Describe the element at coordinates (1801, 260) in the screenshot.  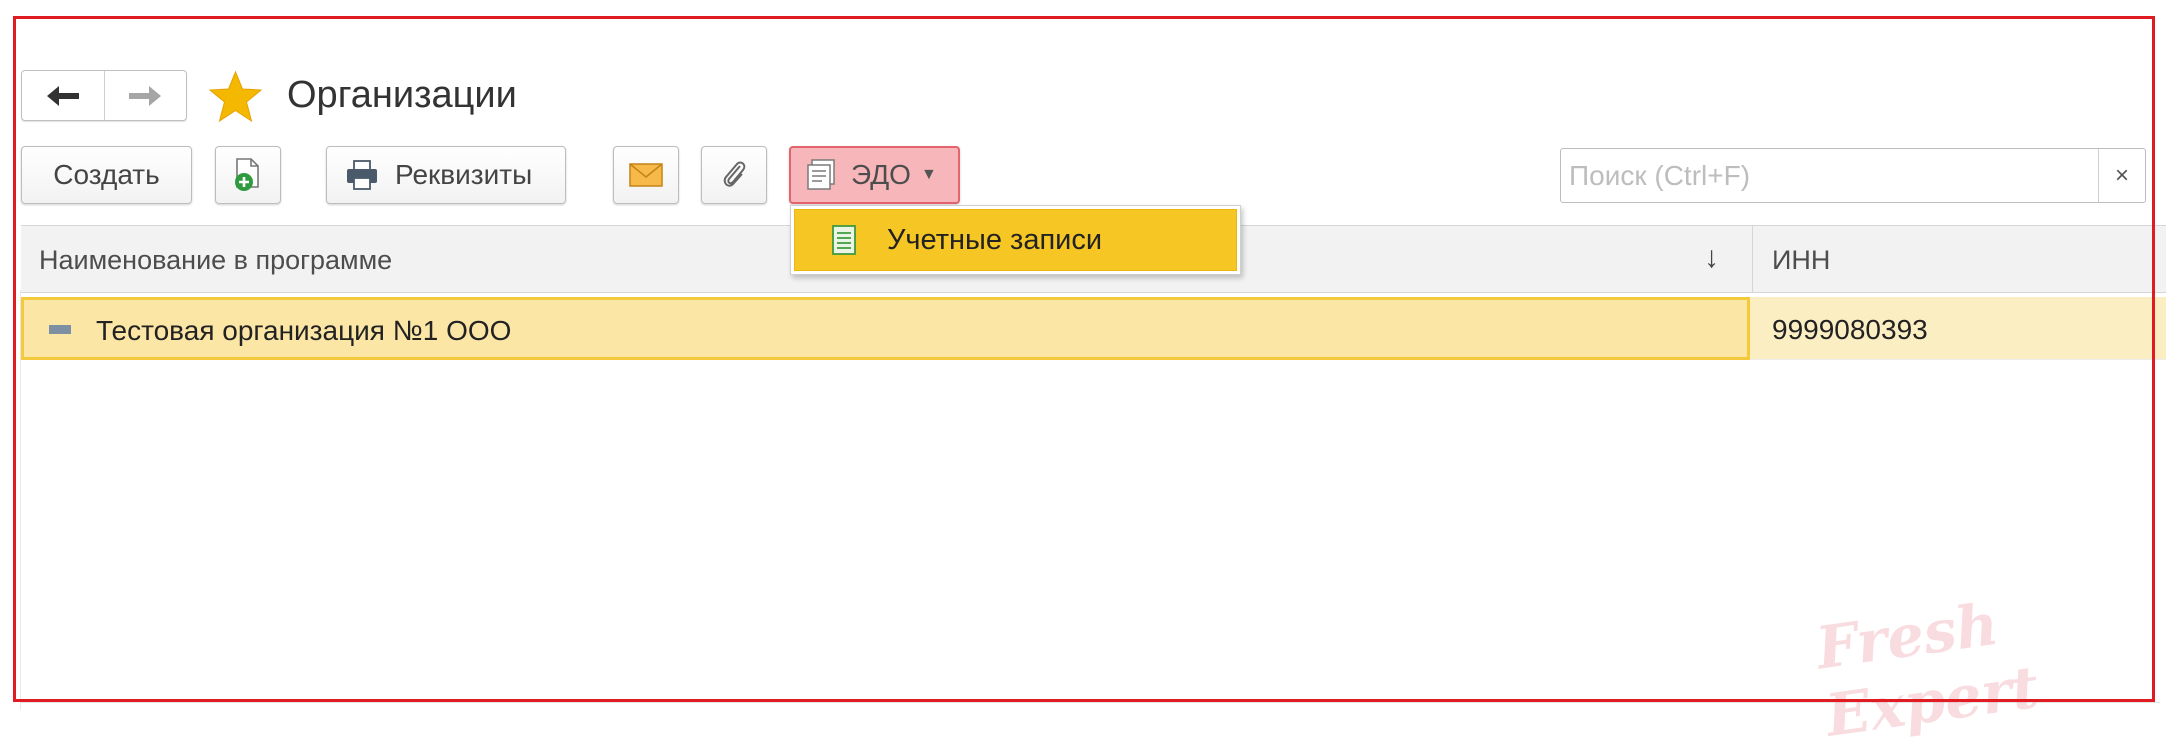
I see `column-header-inn: ИНН` at that location.